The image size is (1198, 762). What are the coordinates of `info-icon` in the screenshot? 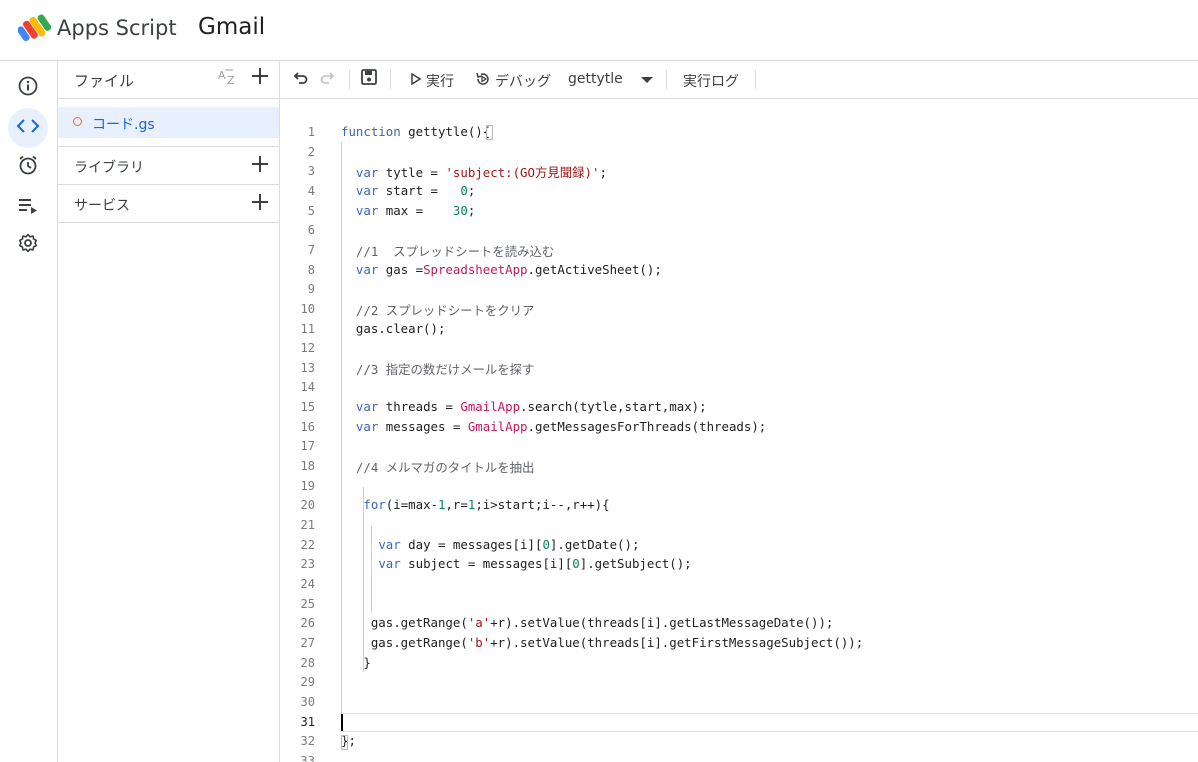 It's located at (28, 88).